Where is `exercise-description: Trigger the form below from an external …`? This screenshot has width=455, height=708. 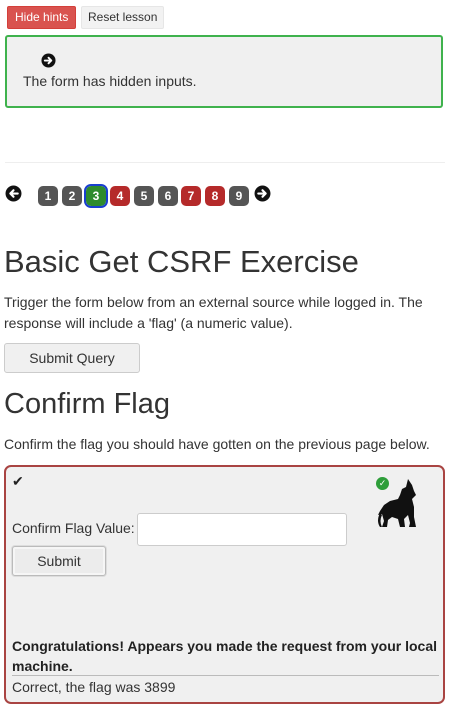
exercise-description: Trigger the form below from an external … is located at coordinates (213, 312).